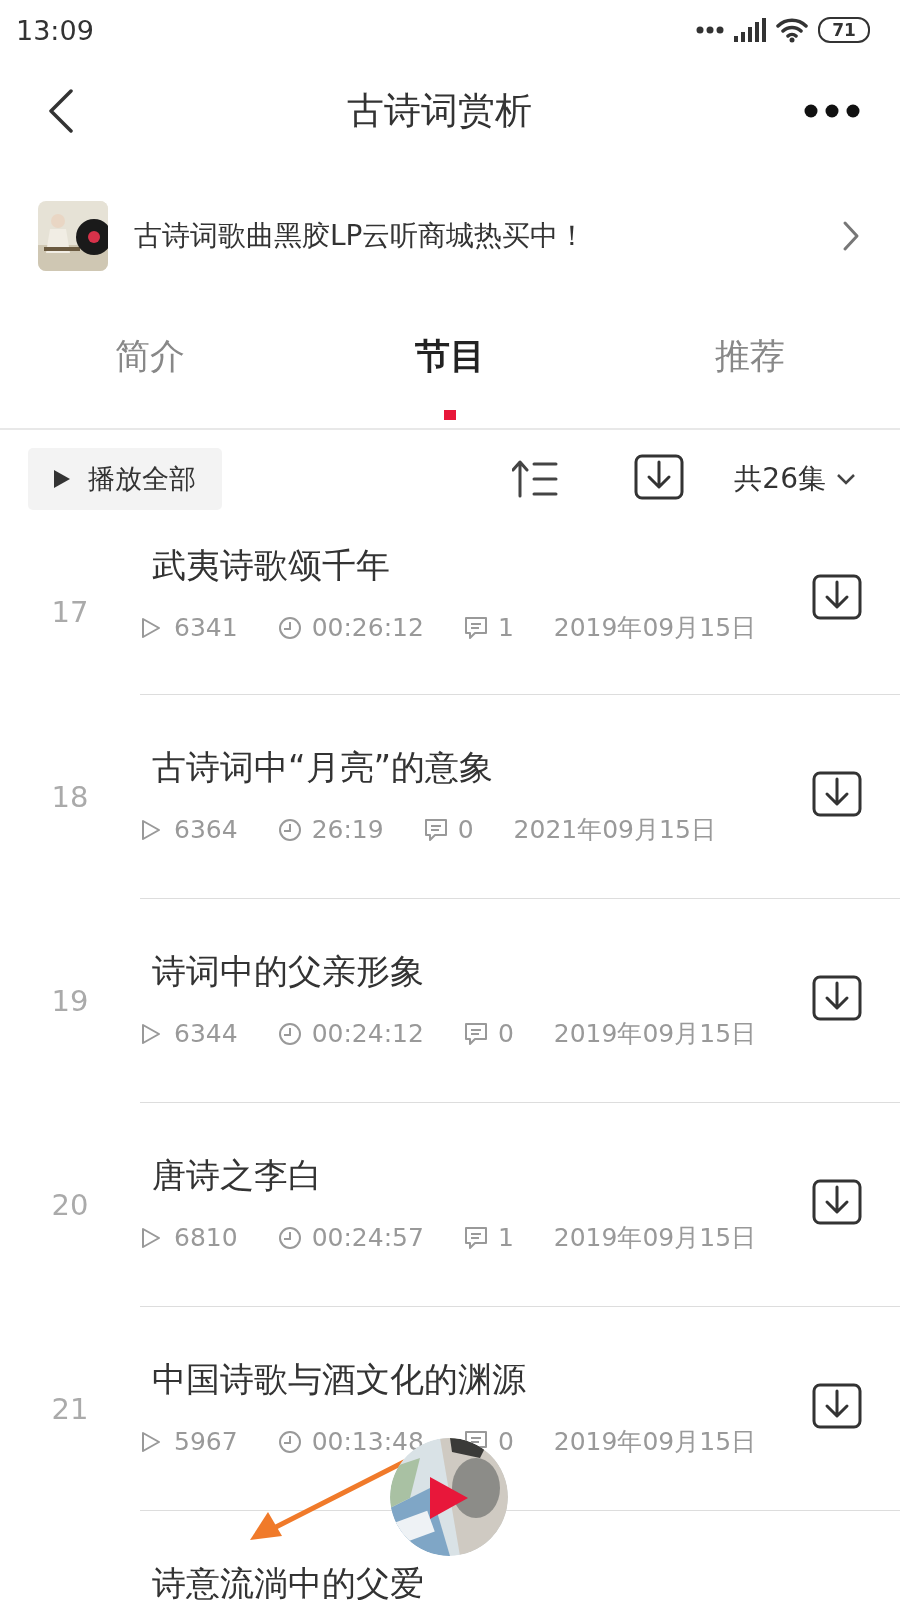 The image size is (900, 1600). I want to click on episode-number: 18, so click(70, 797).